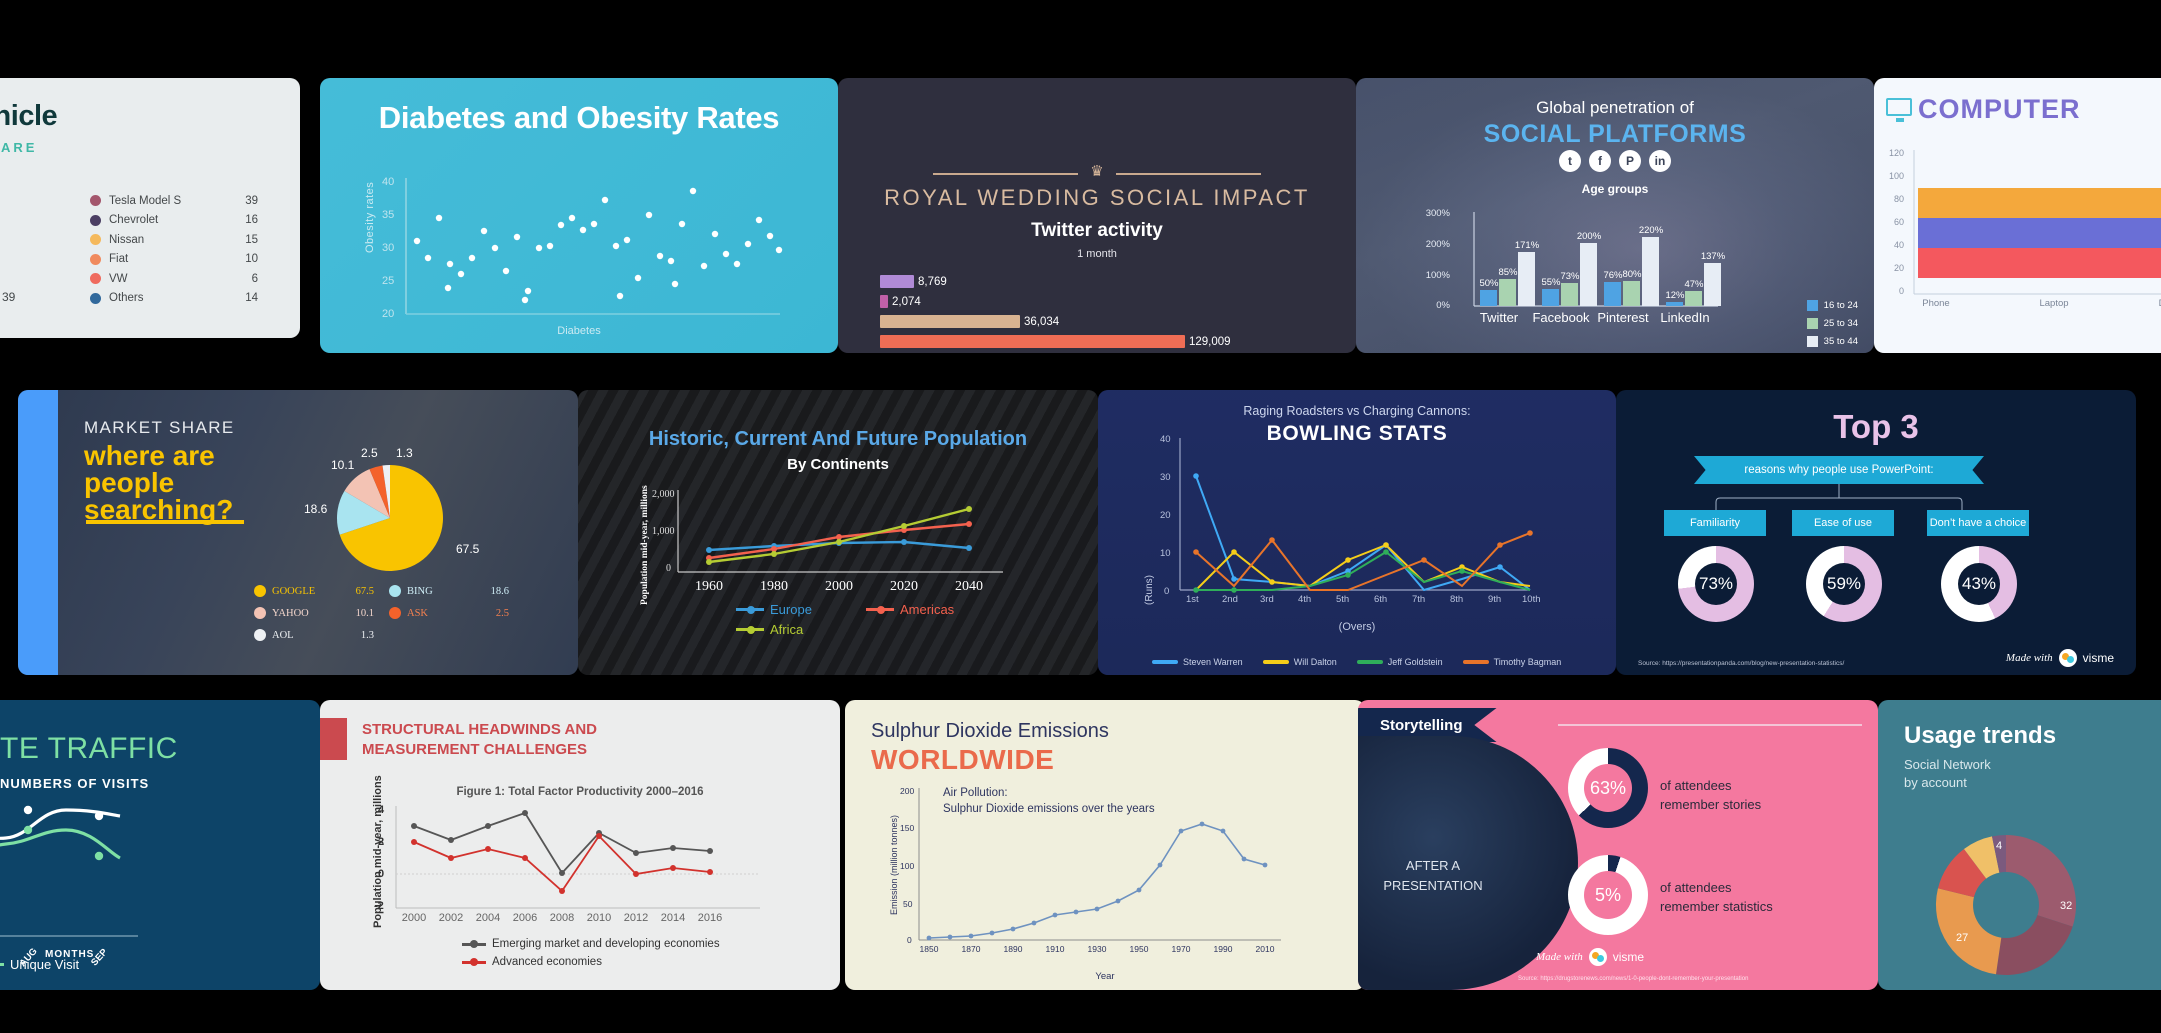 This screenshot has height=1033, width=2161. Describe the element at coordinates (45, 964) in the screenshot. I see `legend-label: Unique Visit` at that location.